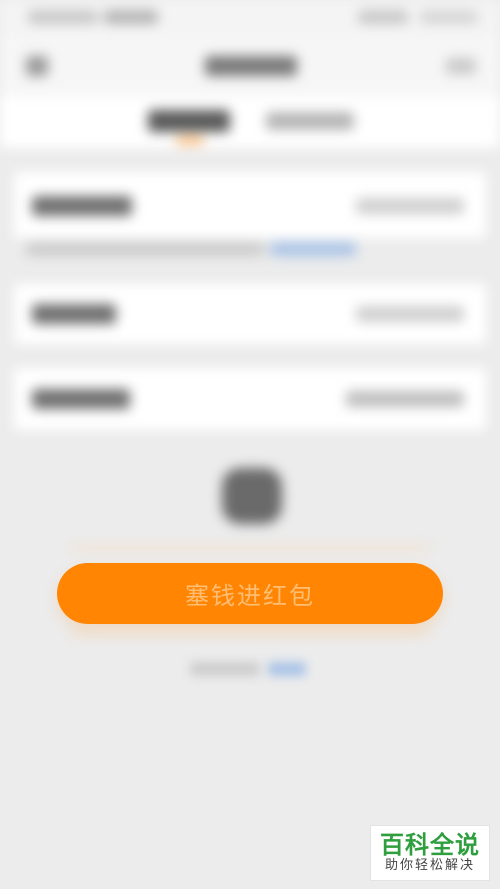 The height and width of the screenshot is (889, 500). Describe the element at coordinates (250, 593) in the screenshot. I see `send-red-packet-button: 塞钱进红包` at that location.